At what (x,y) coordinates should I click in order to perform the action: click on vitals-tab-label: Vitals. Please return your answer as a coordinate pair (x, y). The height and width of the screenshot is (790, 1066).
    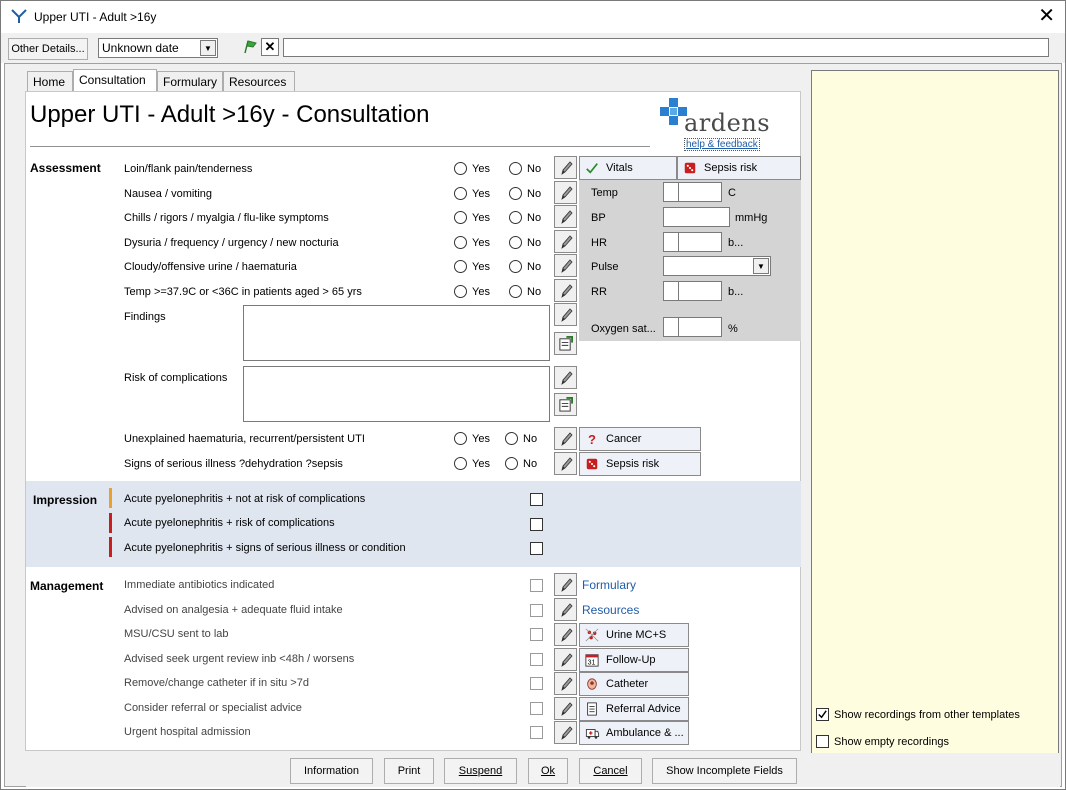
    Looking at the image, I should click on (619, 168).